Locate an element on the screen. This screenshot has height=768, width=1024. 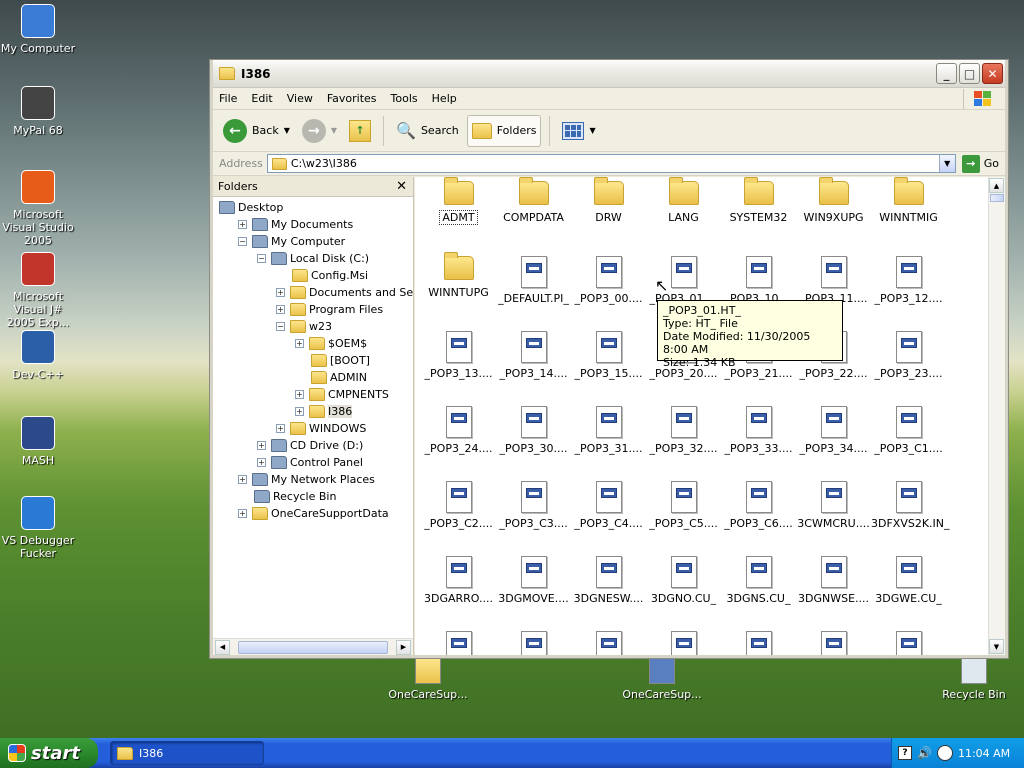
scroll-down-button: ▼ is located at coordinates (996, 646).